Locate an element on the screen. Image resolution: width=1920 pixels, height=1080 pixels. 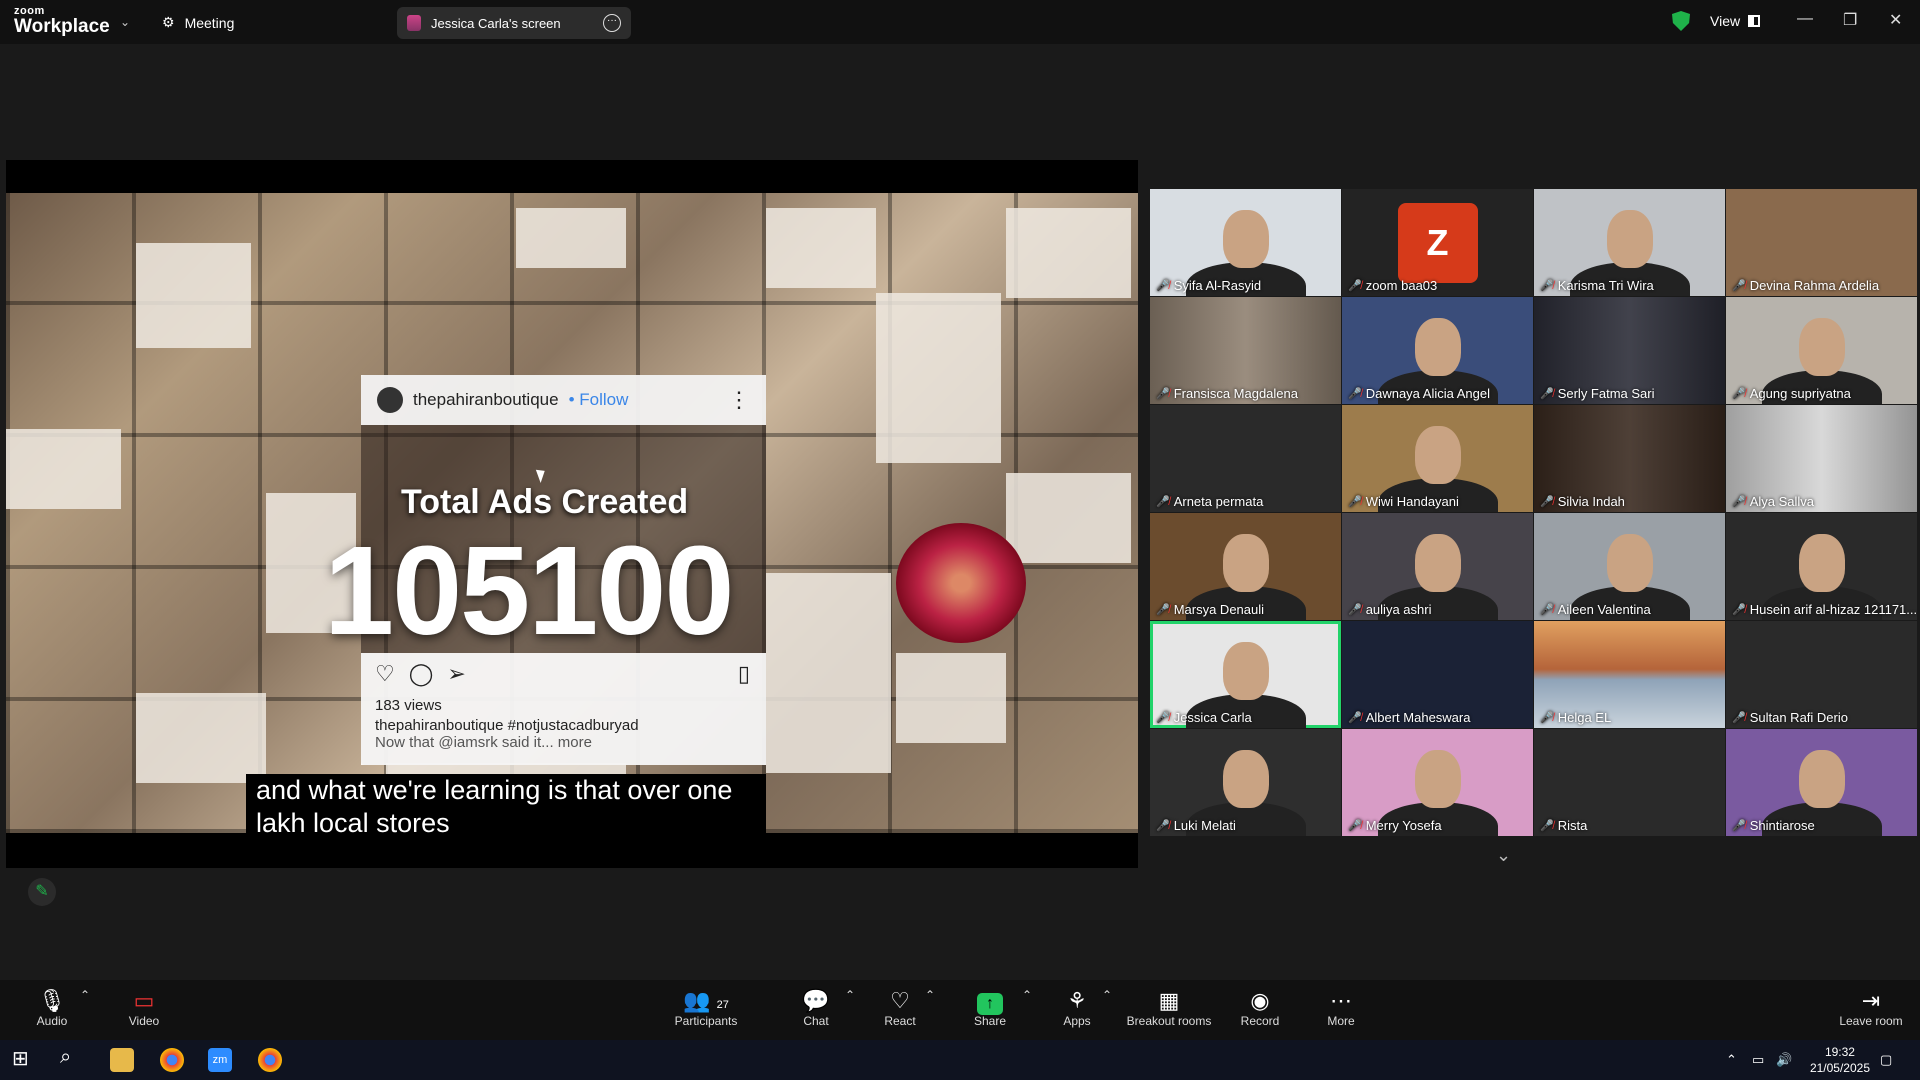
microphone-icon: 🎙 is located at coordinates (52, 1000).